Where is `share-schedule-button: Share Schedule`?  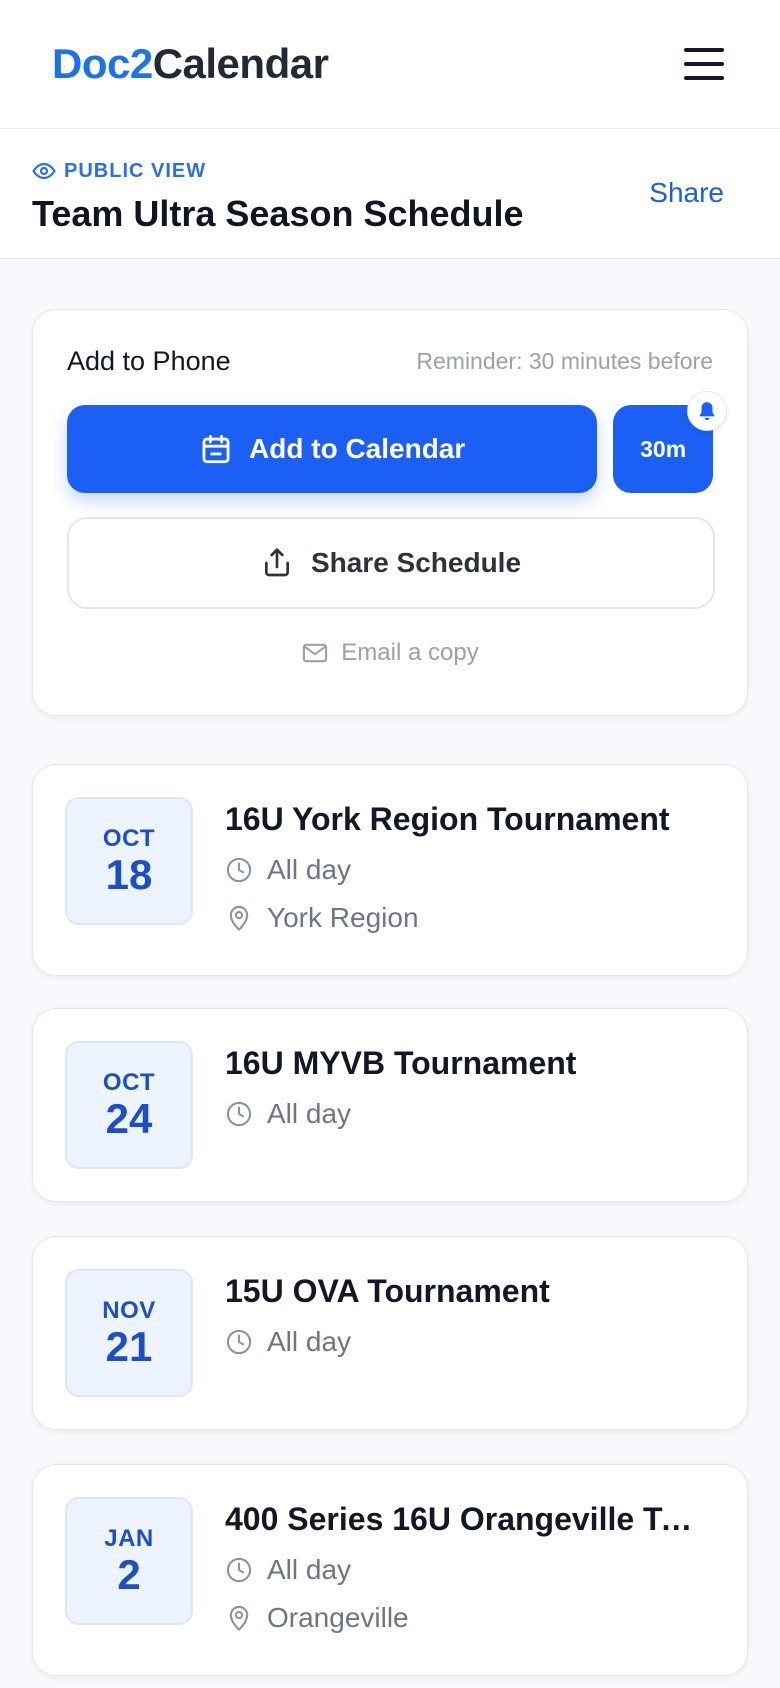
share-schedule-button: Share Schedule is located at coordinates (391, 563).